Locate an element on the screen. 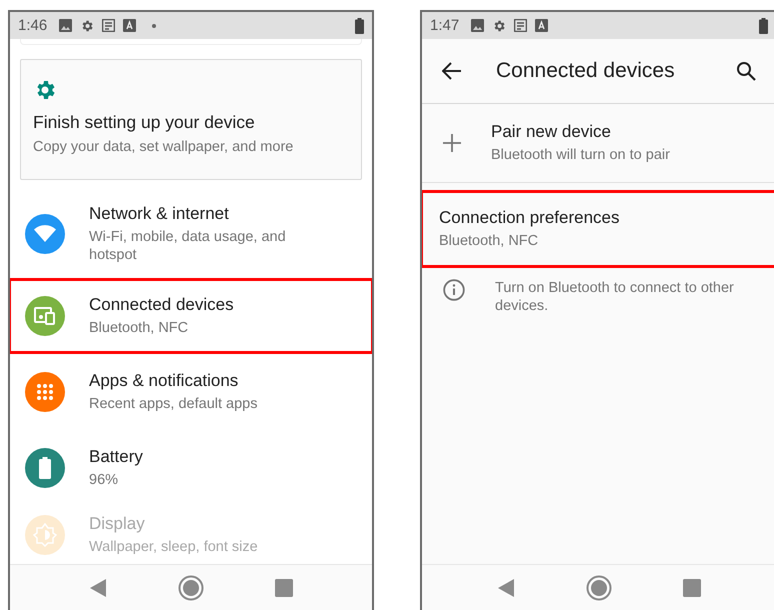 The image size is (774, 610). wifi-icon is located at coordinates (45, 234).